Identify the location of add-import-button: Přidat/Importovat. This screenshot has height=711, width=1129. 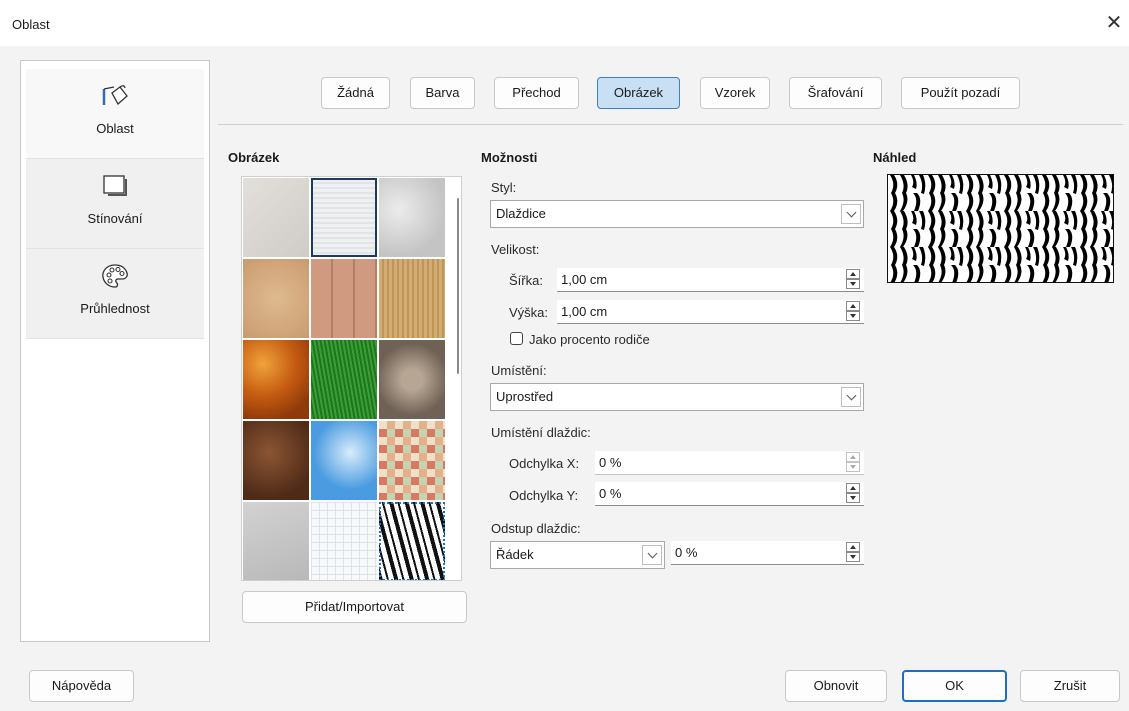
(354, 607).